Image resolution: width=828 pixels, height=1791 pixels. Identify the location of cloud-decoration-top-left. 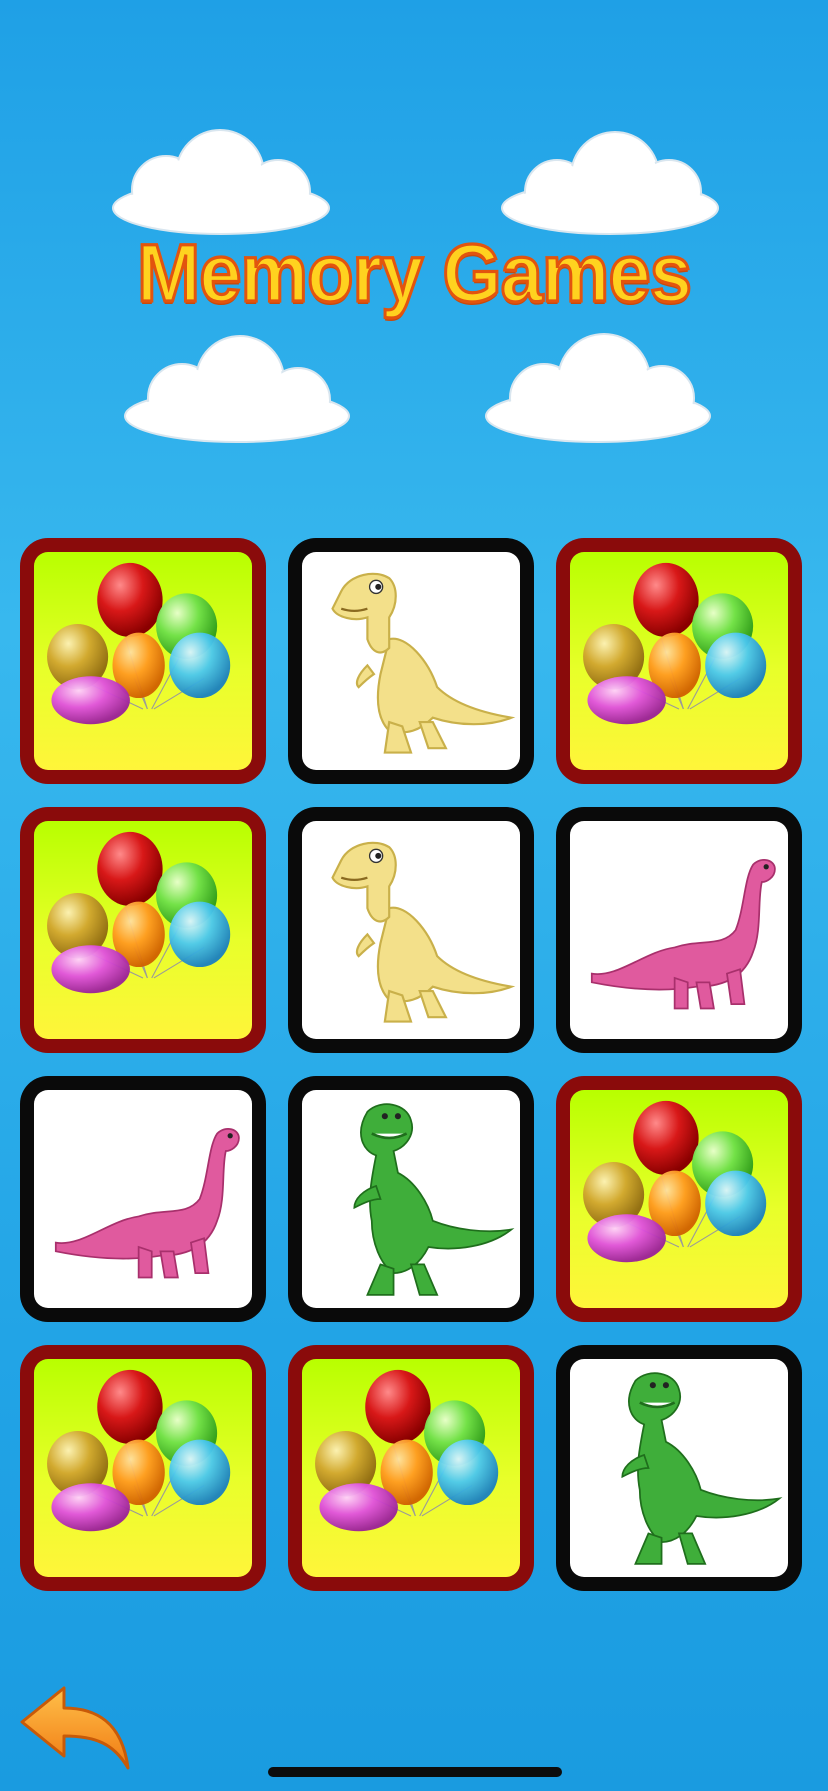
(221, 182).